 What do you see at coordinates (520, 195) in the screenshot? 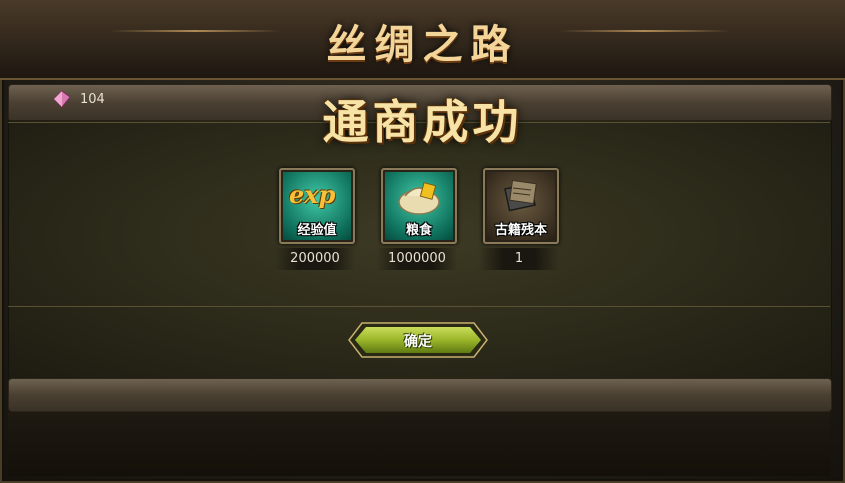
I see `ancient-book-icon` at bounding box center [520, 195].